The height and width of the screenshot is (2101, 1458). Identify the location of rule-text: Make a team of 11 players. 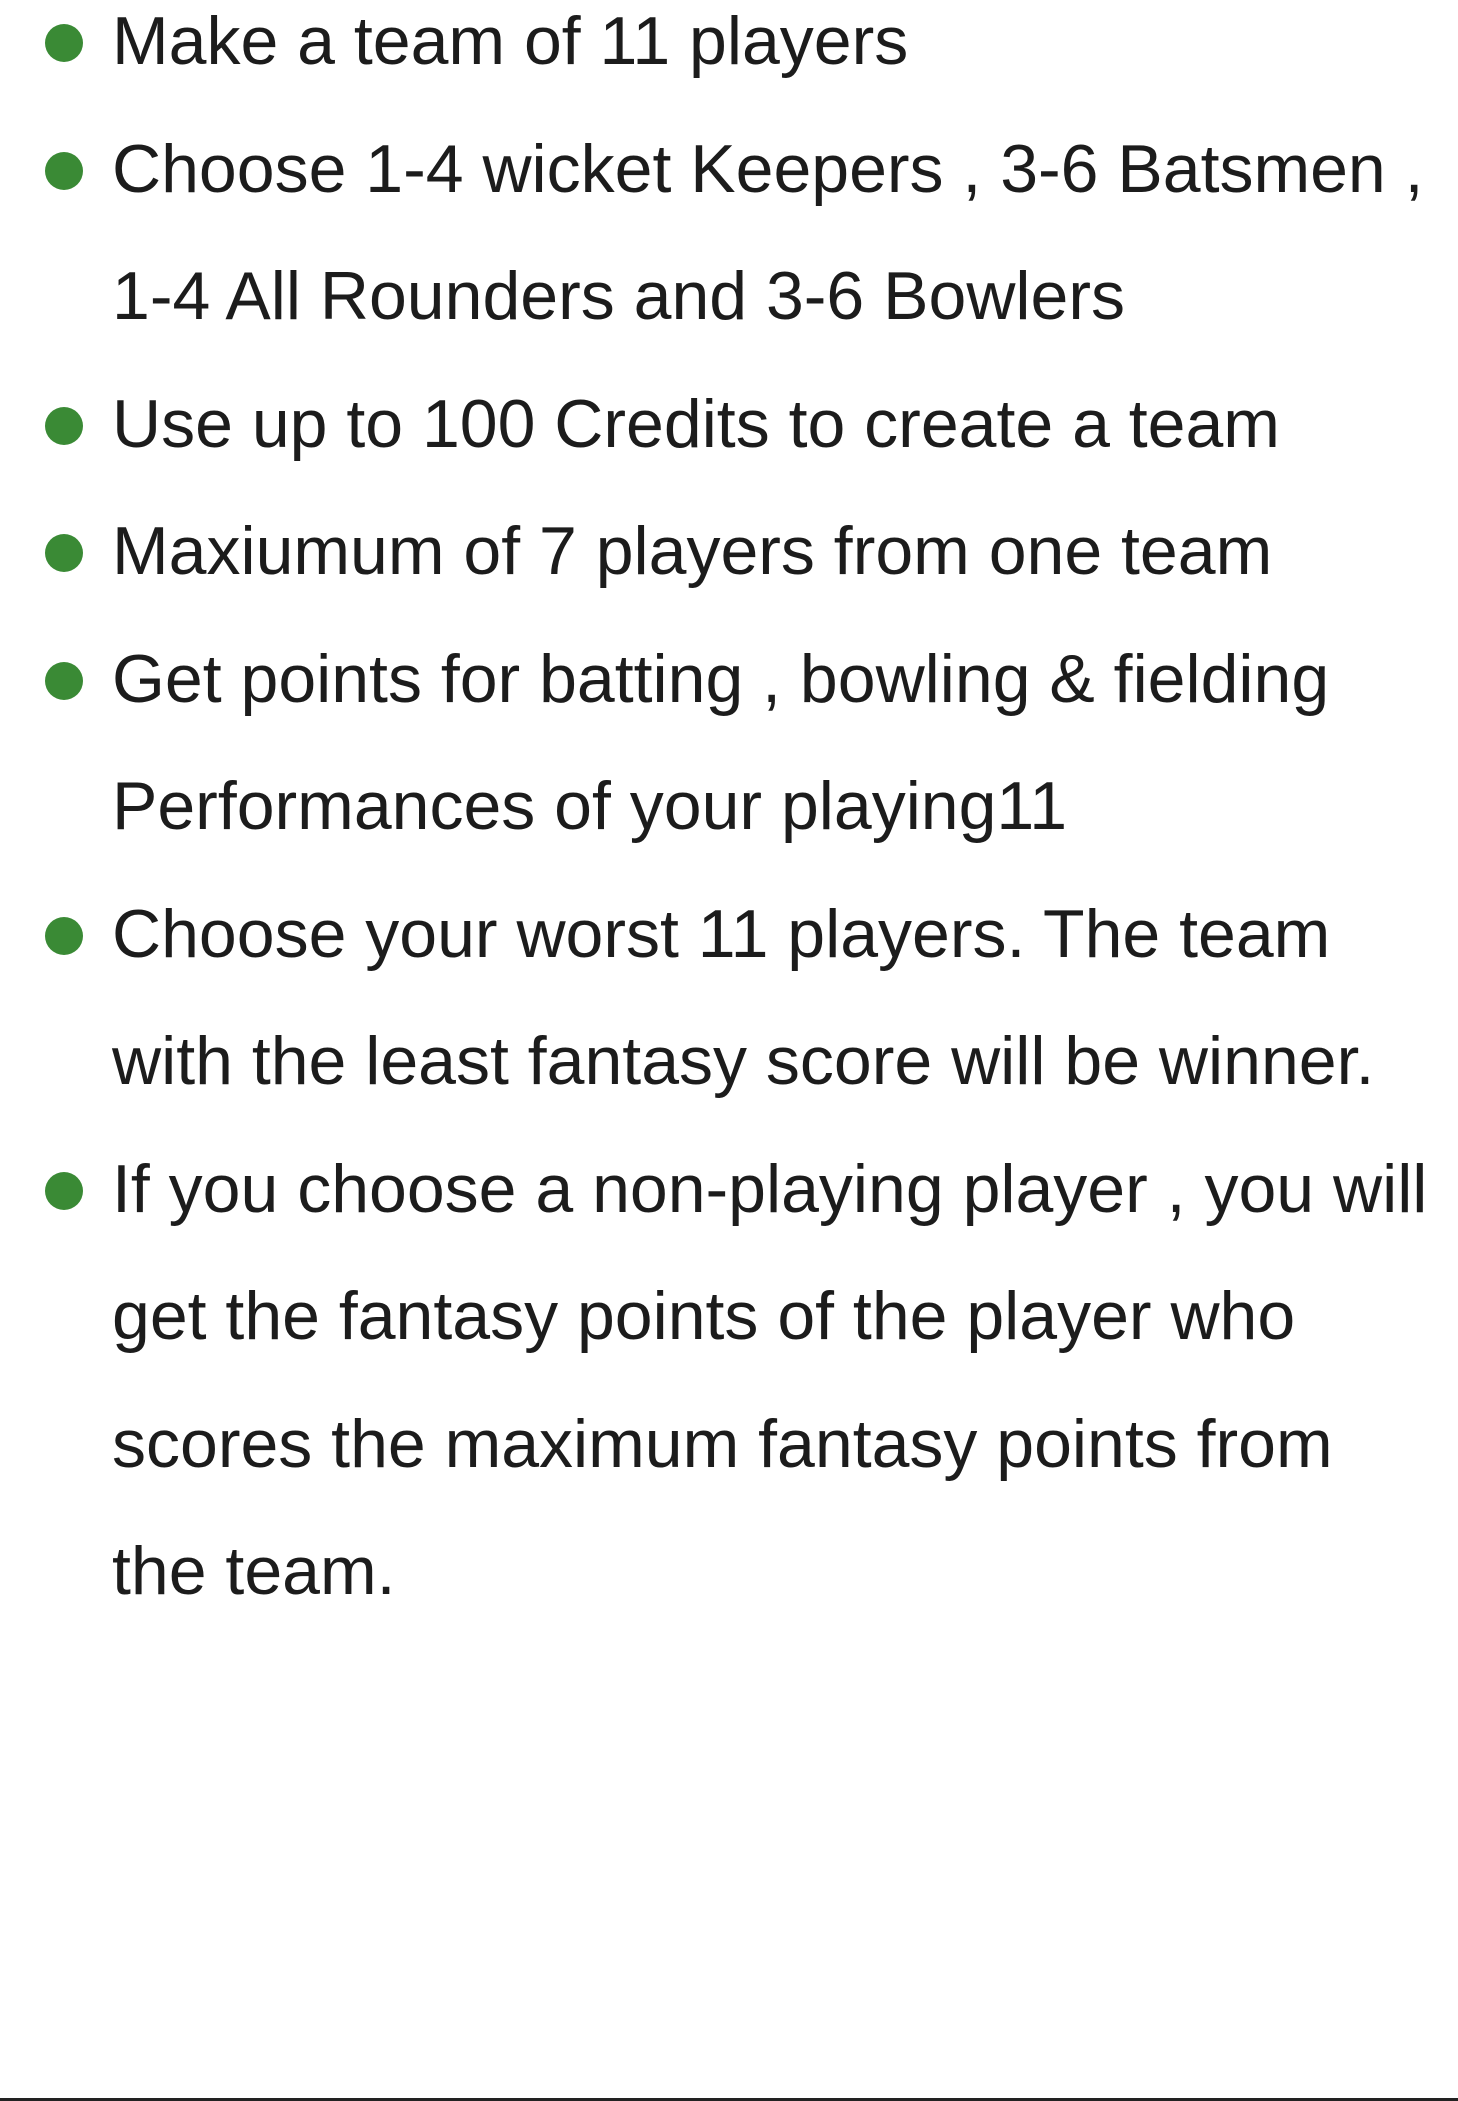
(510, 41).